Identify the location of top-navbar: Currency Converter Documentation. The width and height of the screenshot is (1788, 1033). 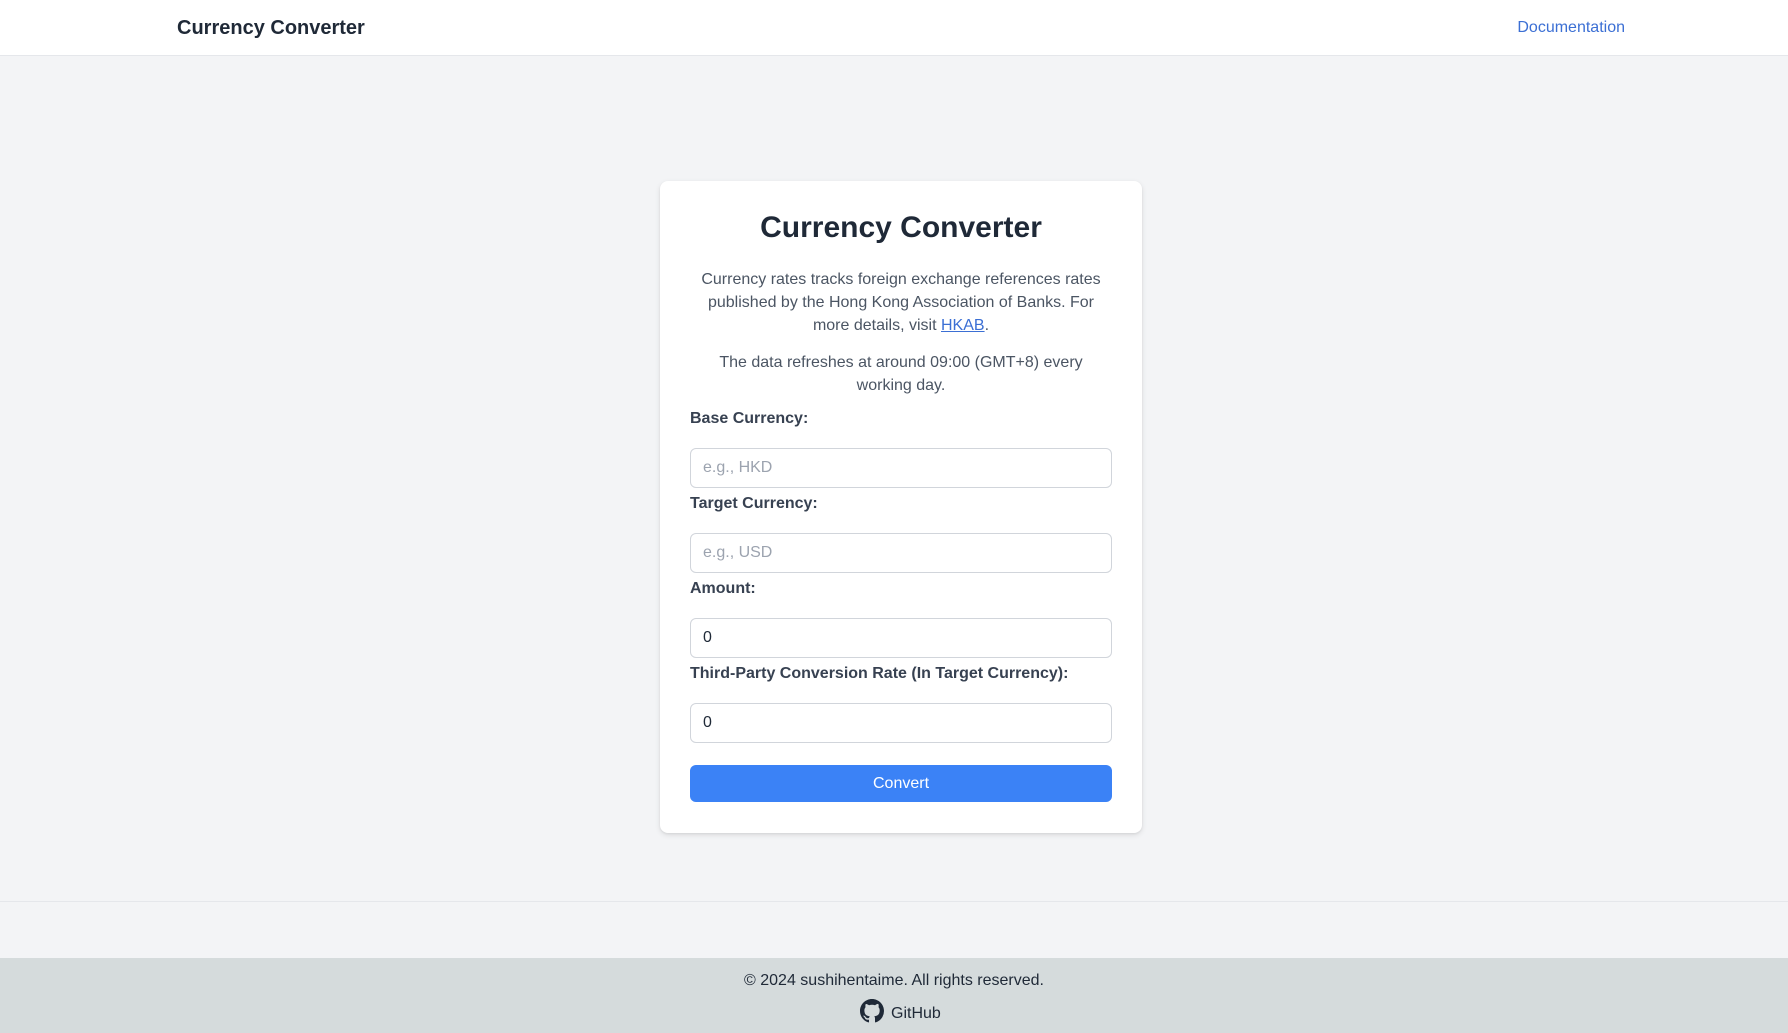
(894, 28).